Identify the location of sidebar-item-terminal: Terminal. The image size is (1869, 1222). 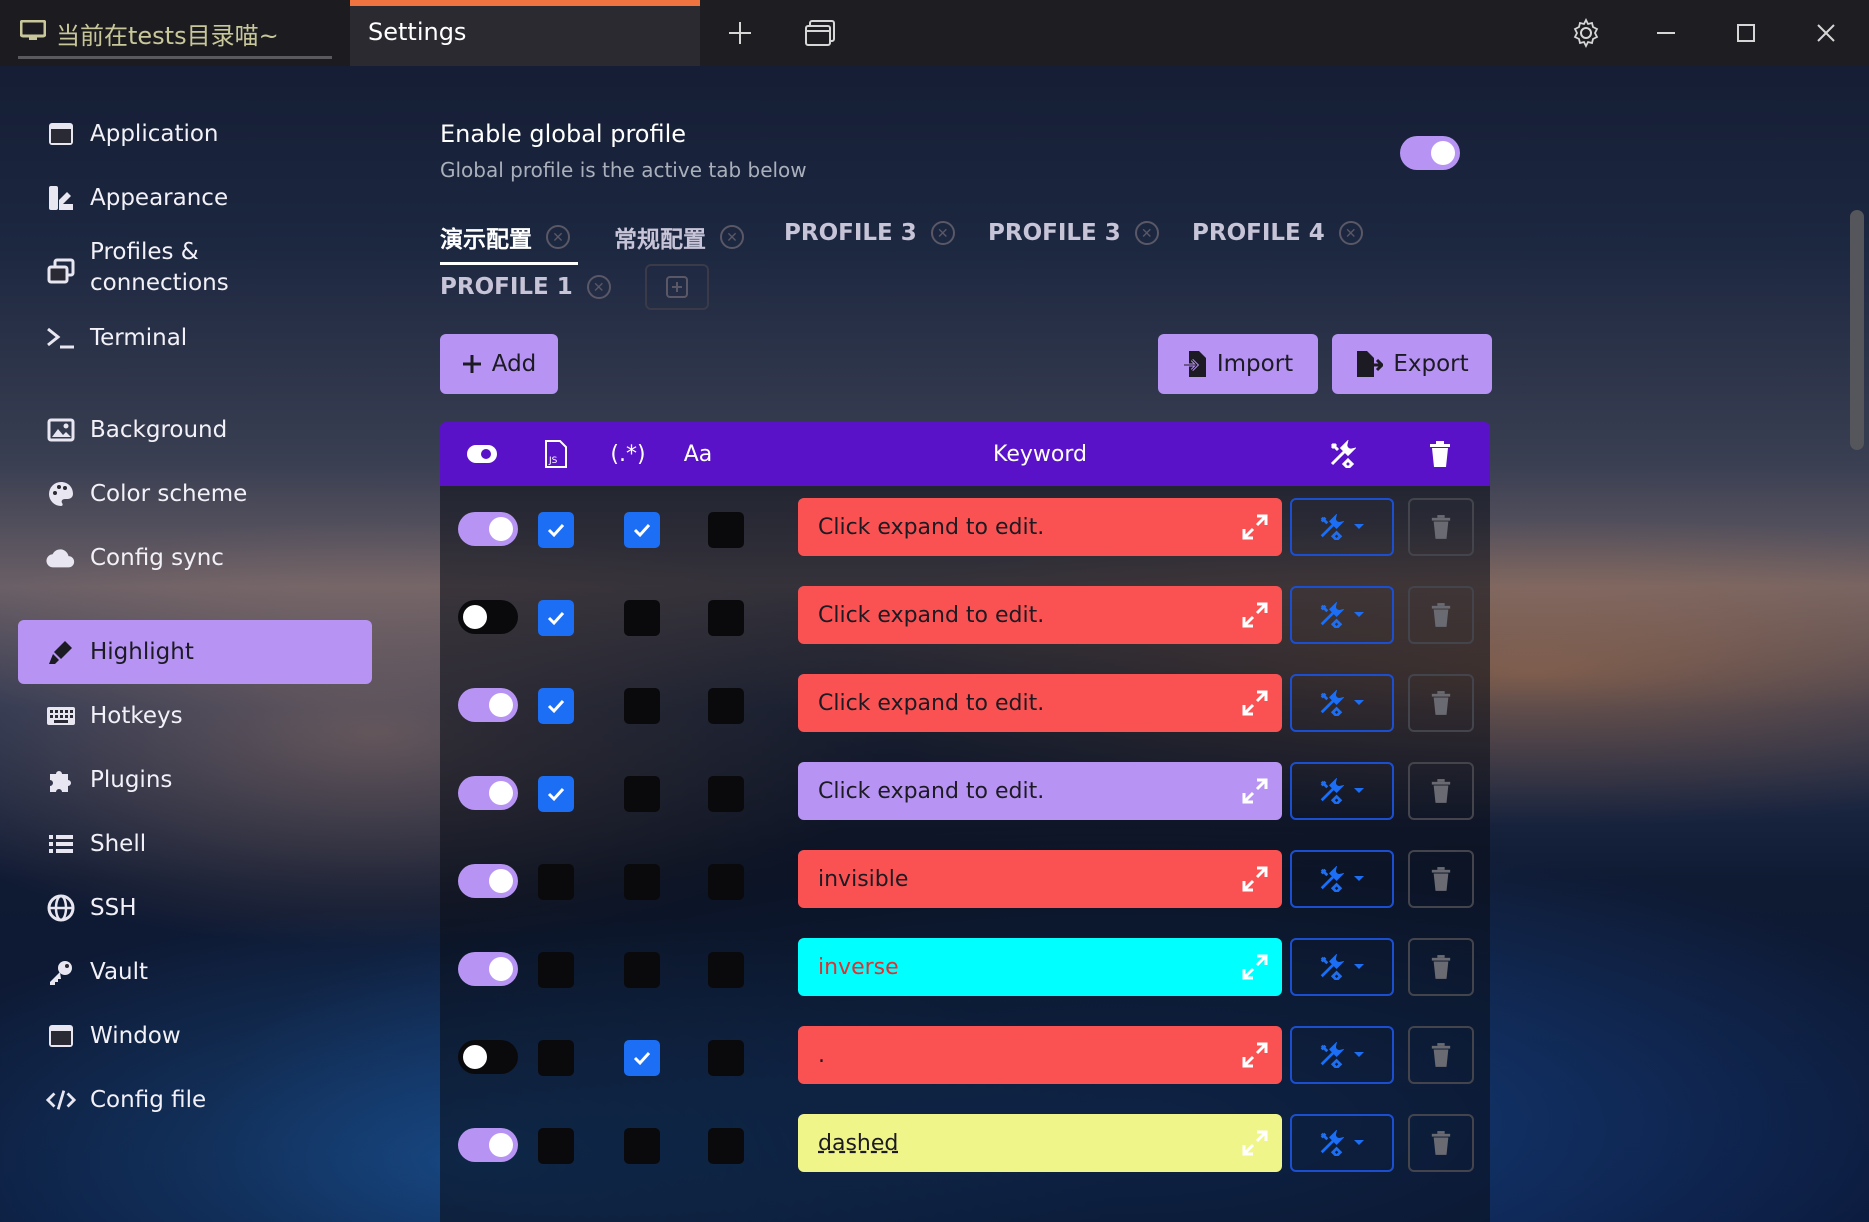
(195, 338).